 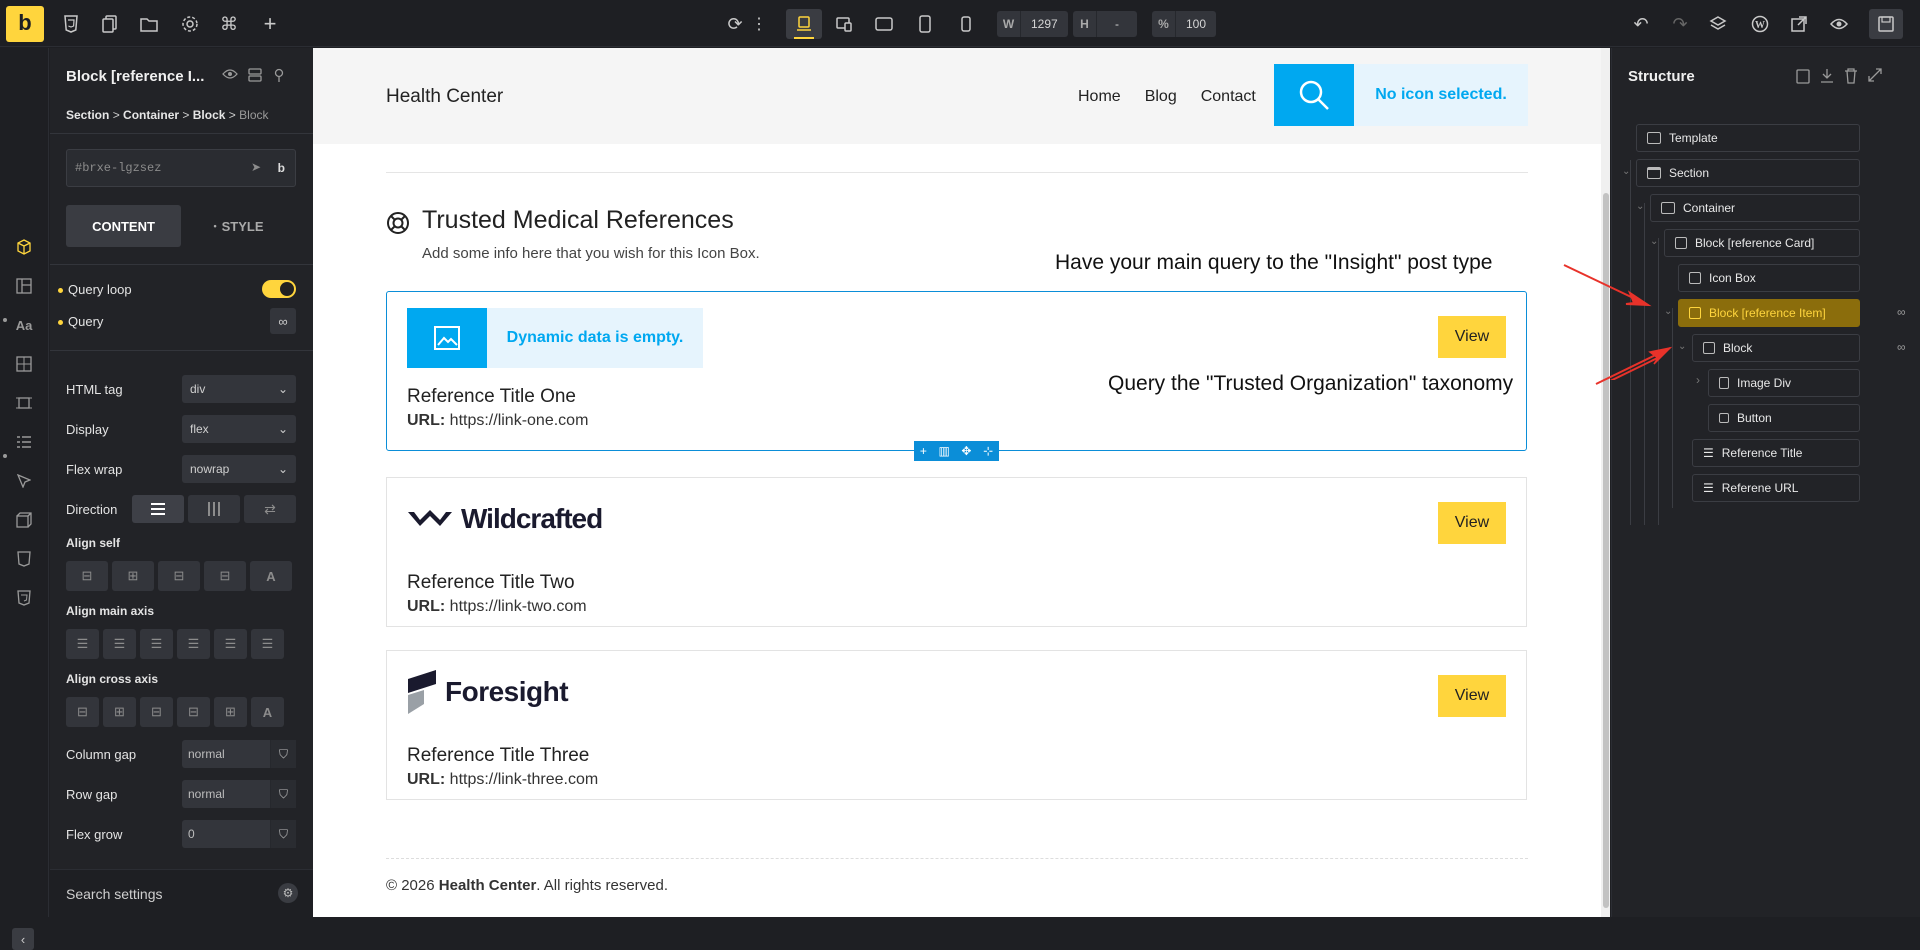 What do you see at coordinates (24, 364) in the screenshot?
I see `media-icon` at bounding box center [24, 364].